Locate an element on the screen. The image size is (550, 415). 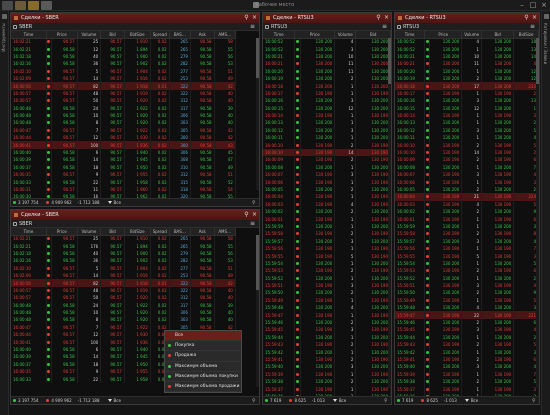
table-row: 15:59:44 130 200 1 130 200 2 is located at coordinates (467, 337).